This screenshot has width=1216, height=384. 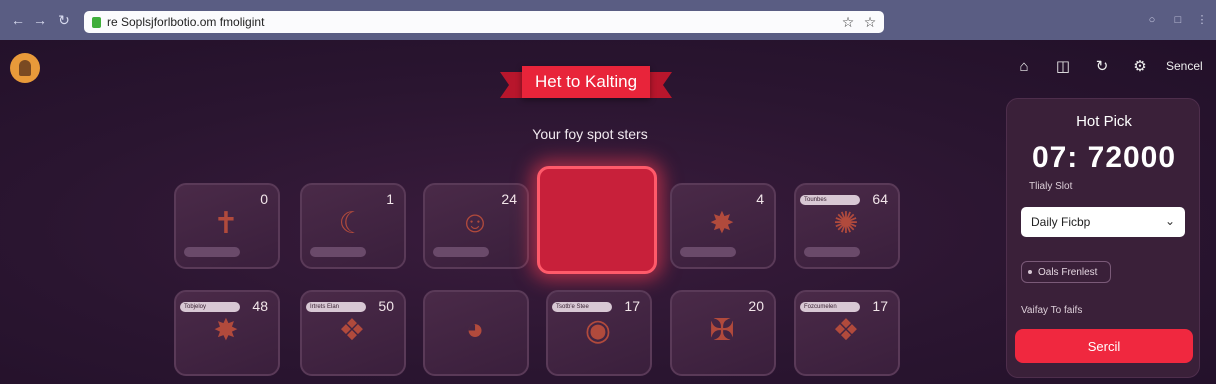 I want to click on bookmark-star-icon: ☆, so click(x=848, y=22).